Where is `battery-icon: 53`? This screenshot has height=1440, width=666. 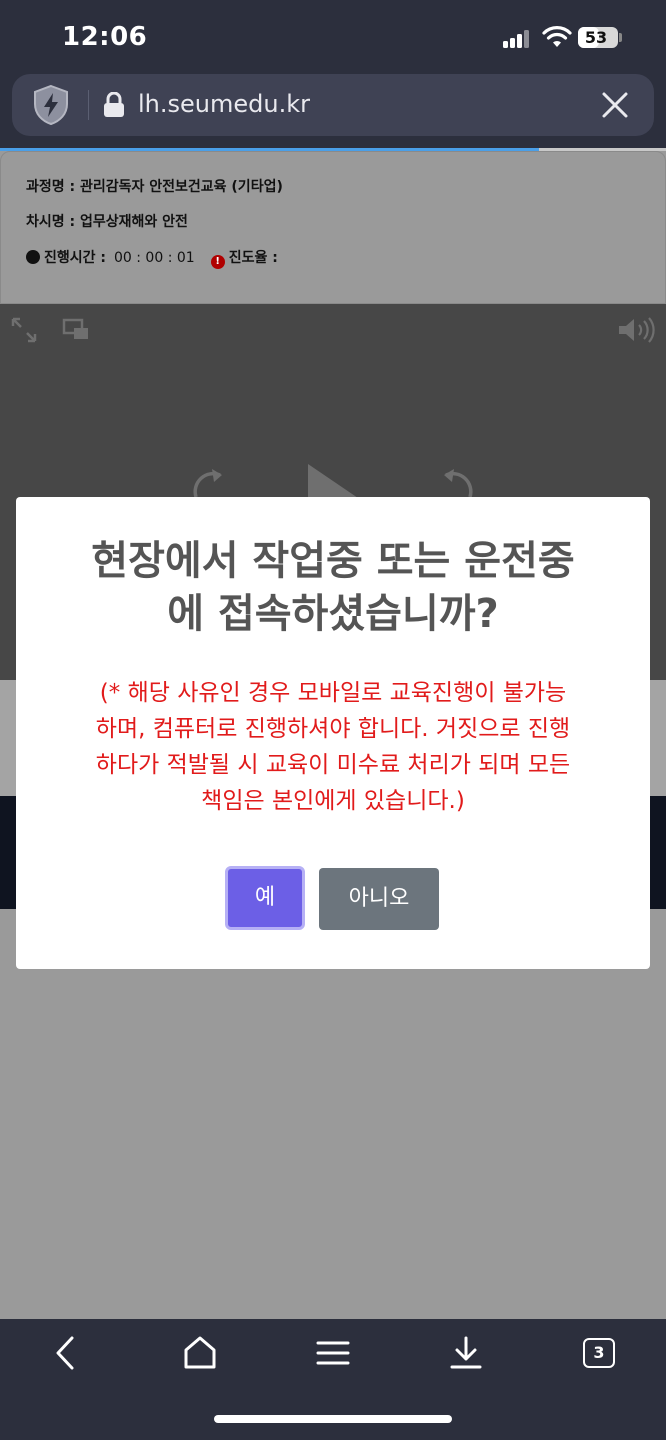 battery-icon: 53 is located at coordinates (598, 37).